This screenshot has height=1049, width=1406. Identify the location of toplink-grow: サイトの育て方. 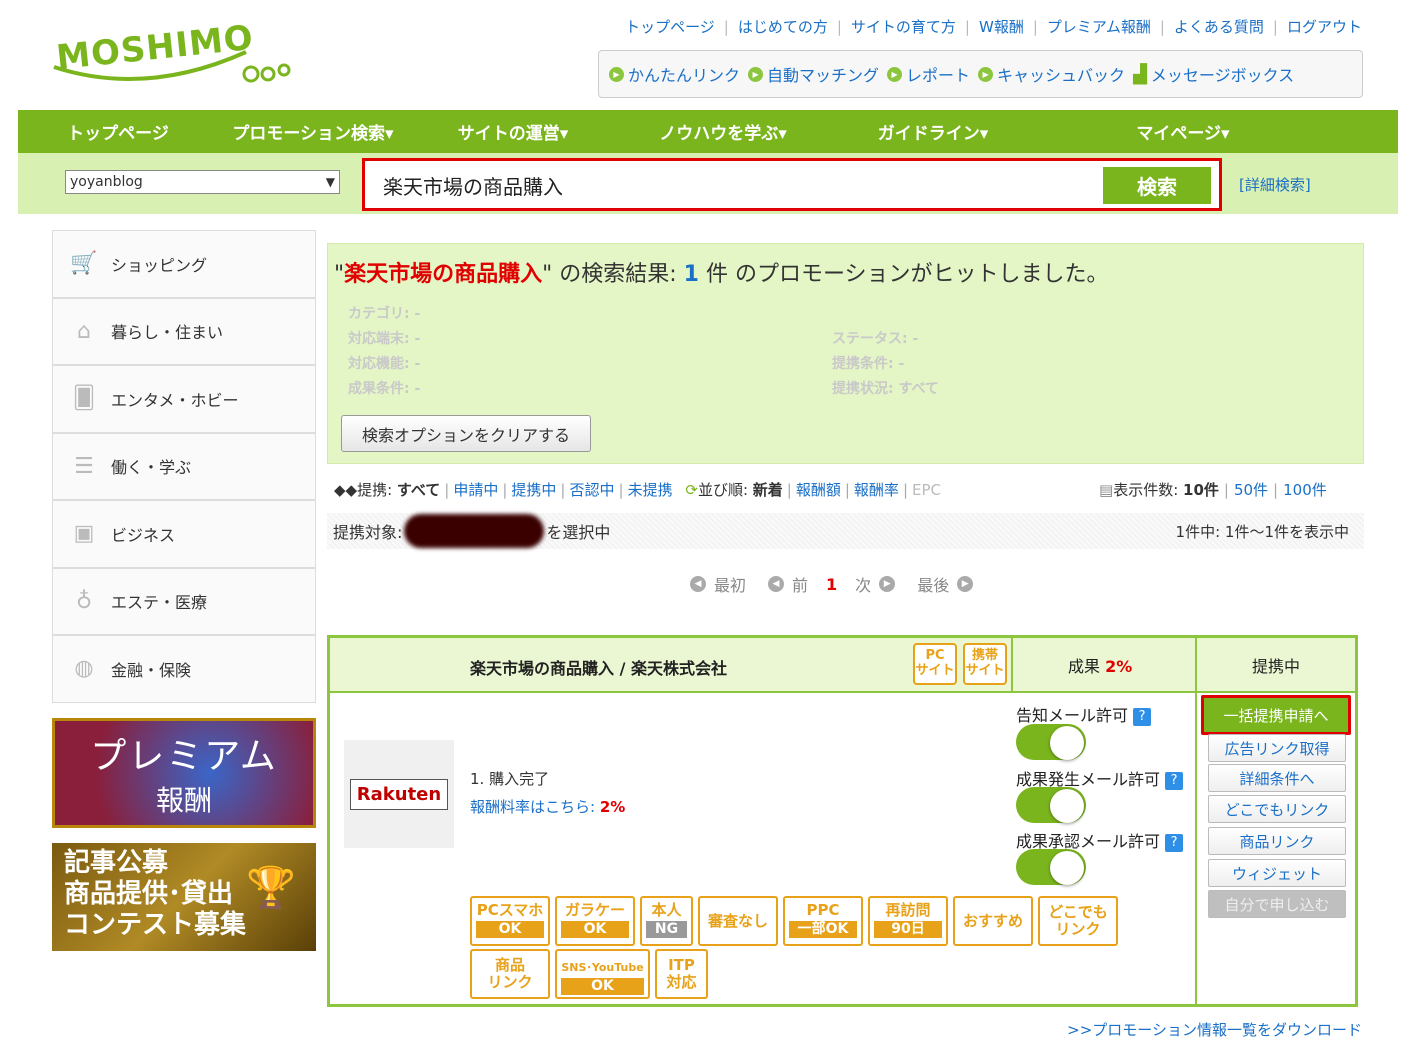
(903, 27).